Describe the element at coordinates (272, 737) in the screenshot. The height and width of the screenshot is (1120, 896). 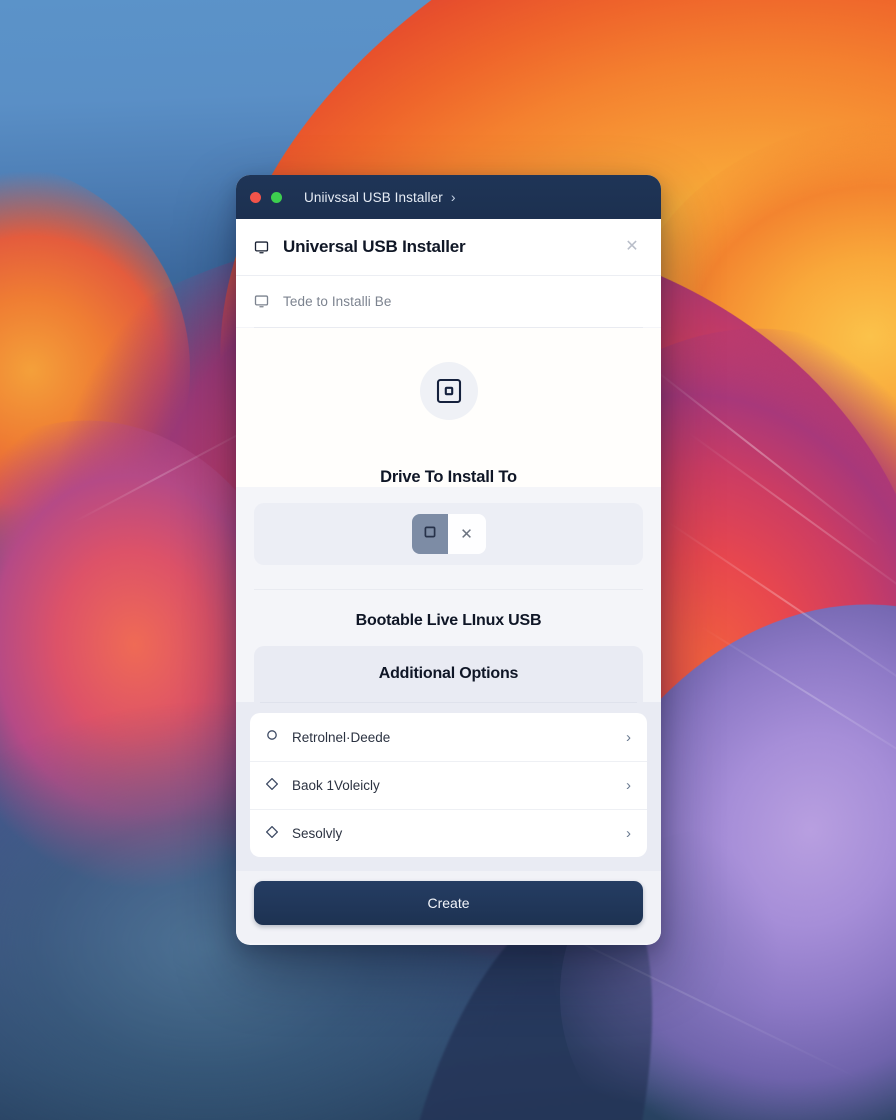
I see `circle-icon` at that location.